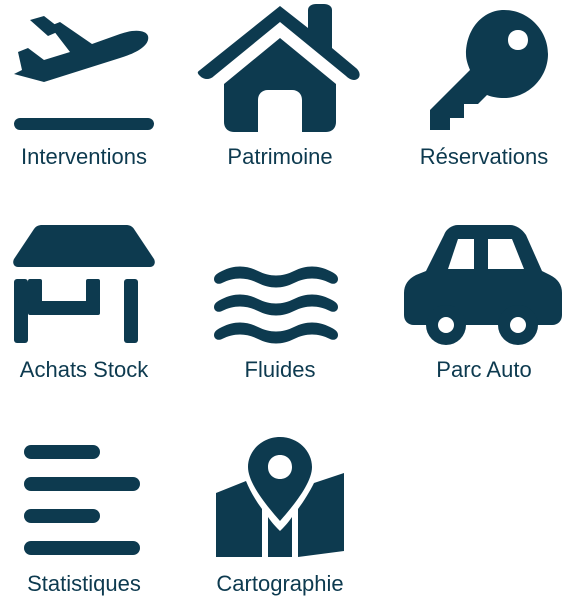 This screenshot has height=598, width=568. Describe the element at coordinates (84, 156) in the screenshot. I see `tile-label: Interventions` at that location.